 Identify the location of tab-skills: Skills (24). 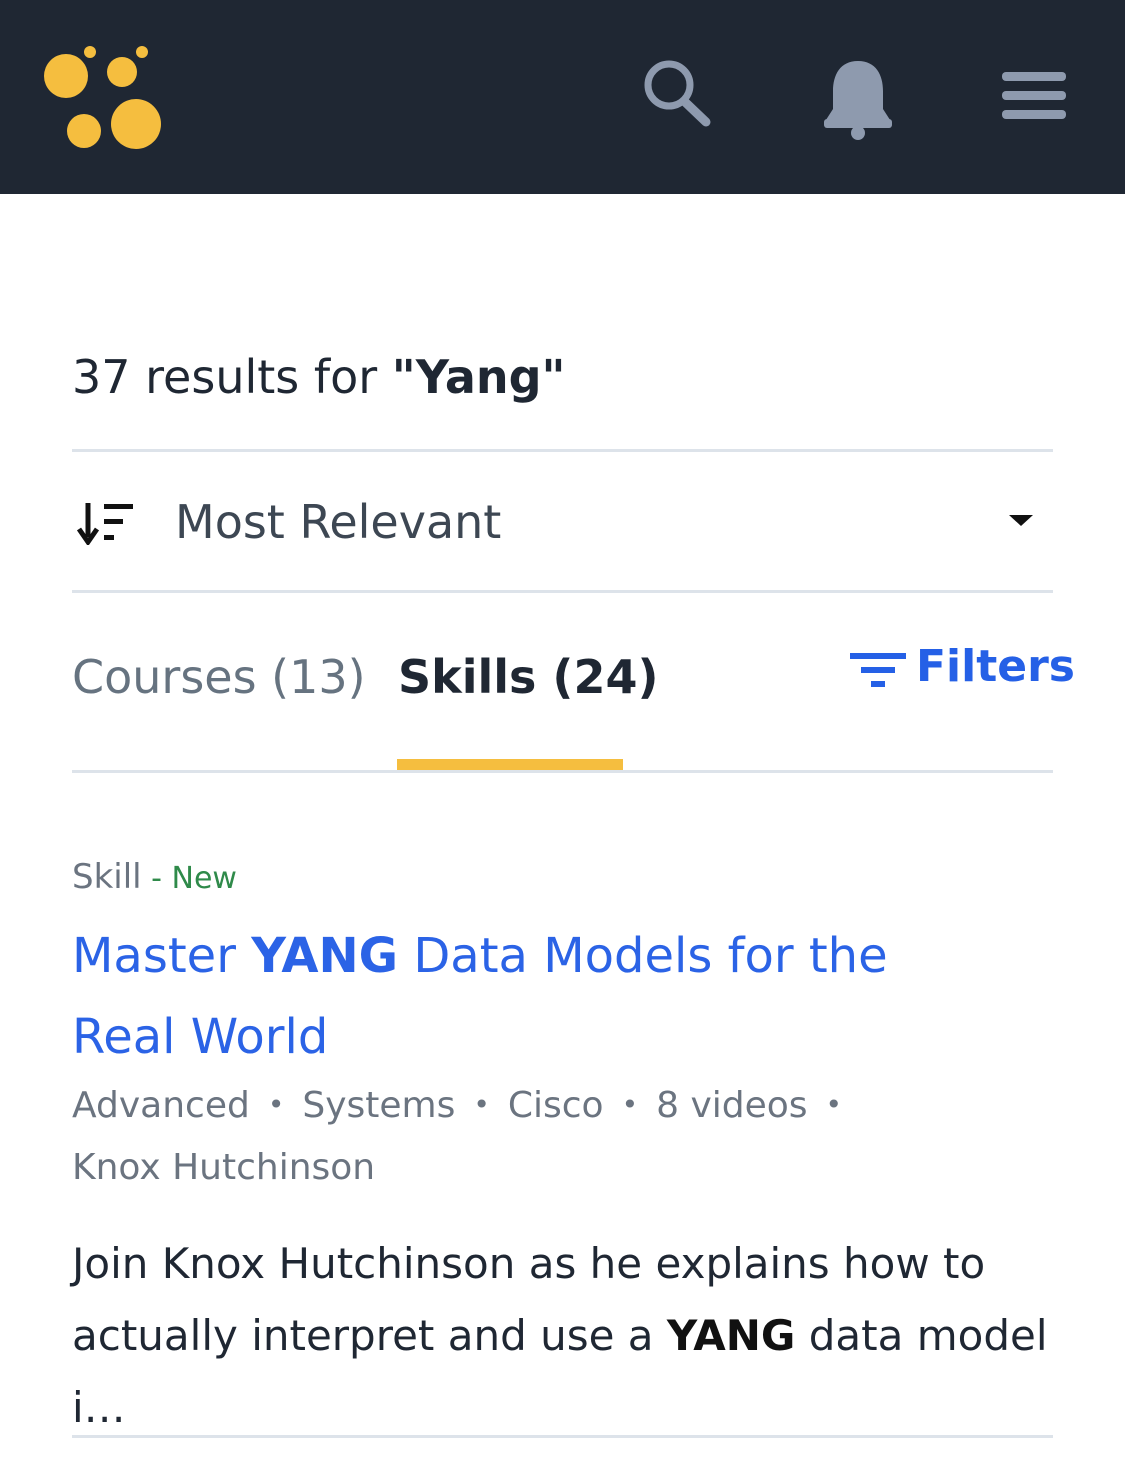
(528, 677).